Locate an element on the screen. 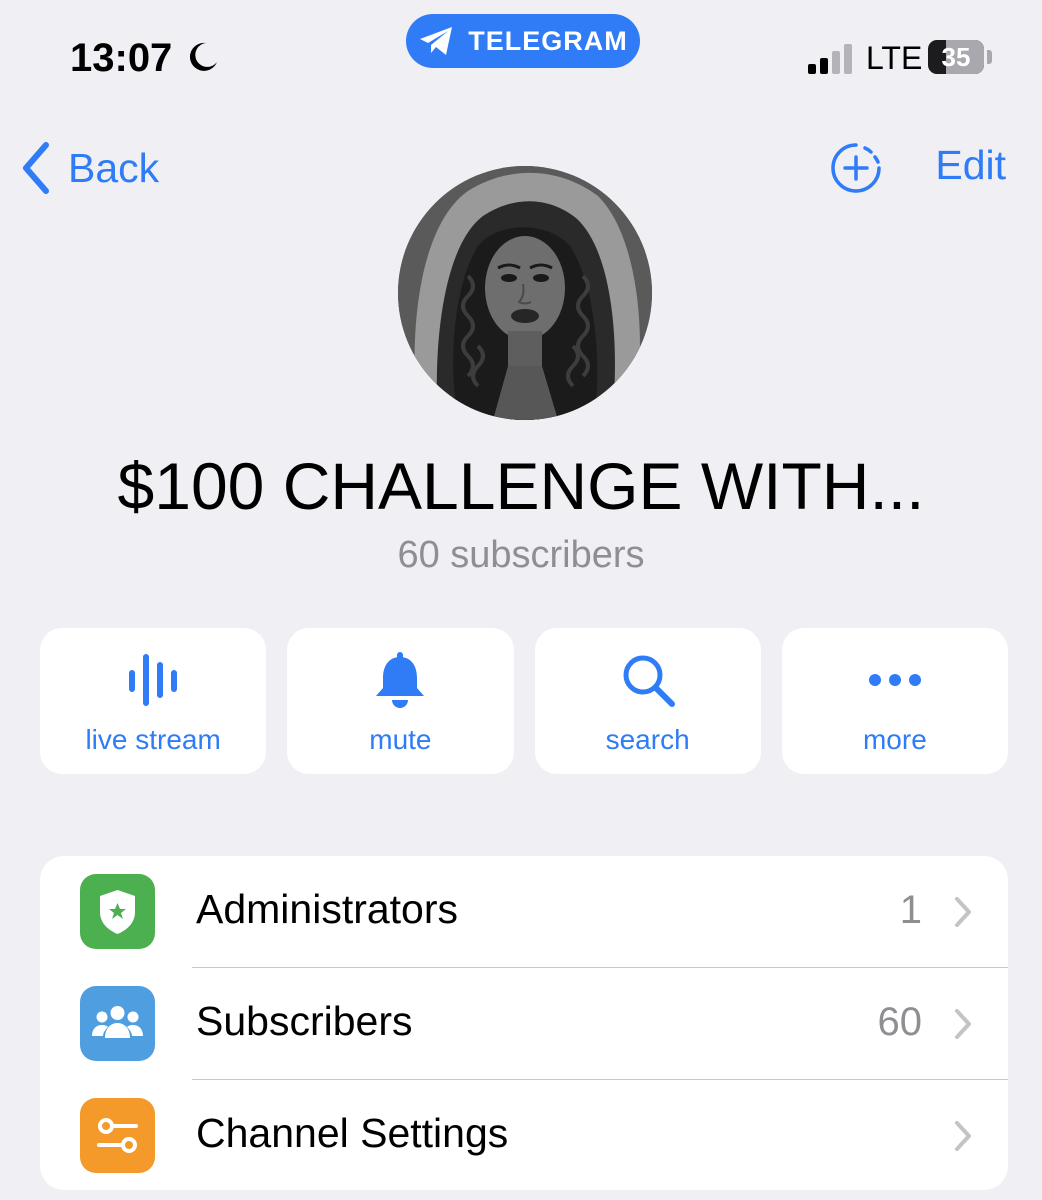 The image size is (1042, 1200). sliders-icon is located at coordinates (117, 1135).